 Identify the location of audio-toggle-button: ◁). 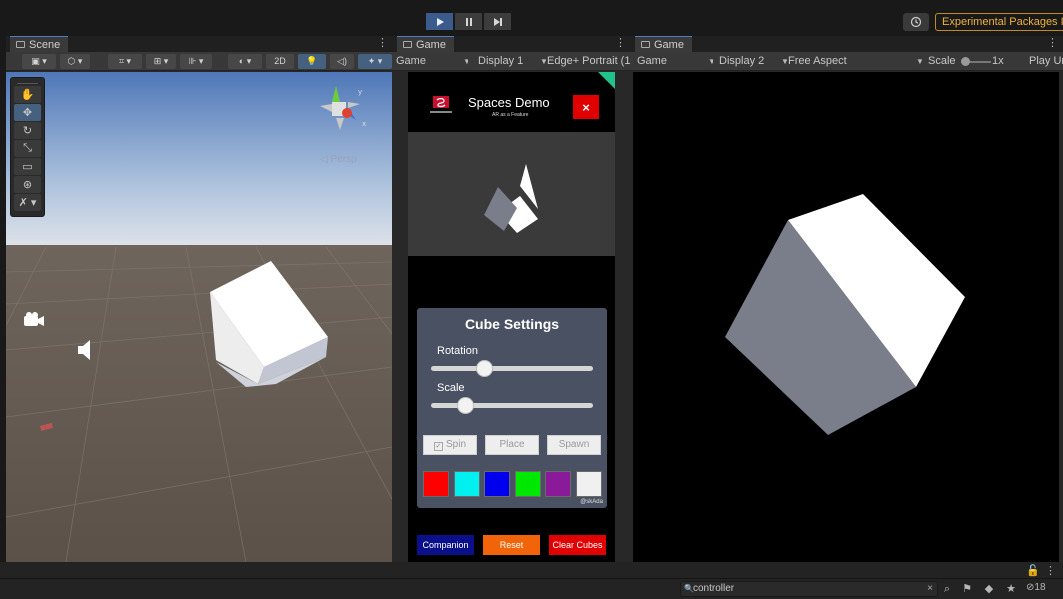
(342, 61).